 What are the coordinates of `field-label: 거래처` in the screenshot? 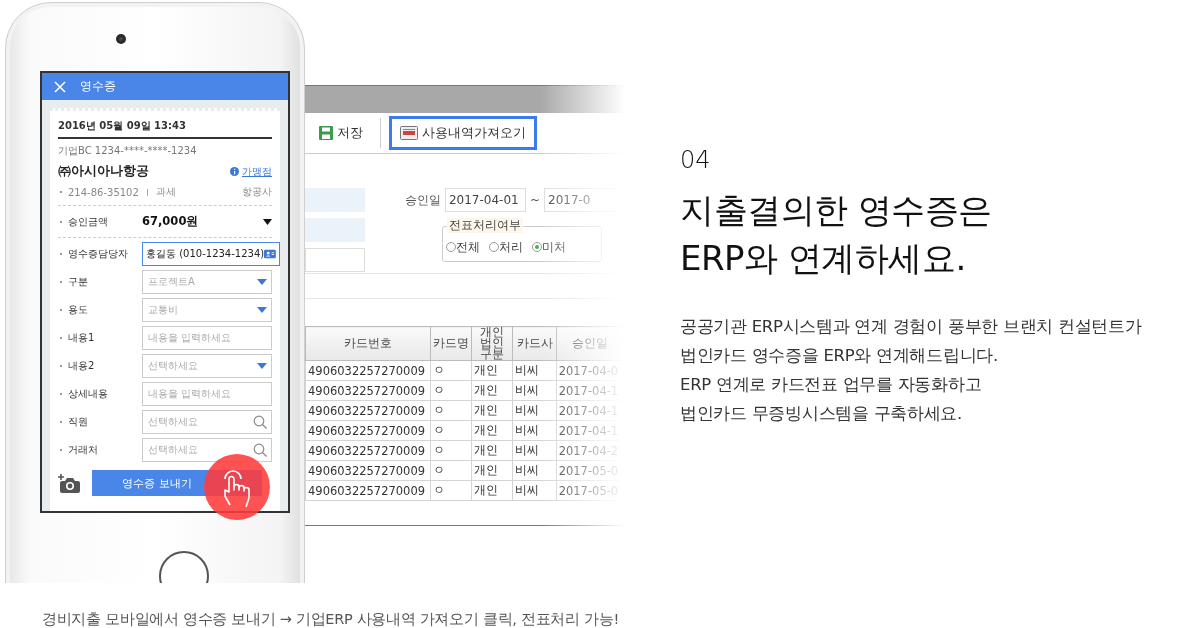 It's located at (100, 450).